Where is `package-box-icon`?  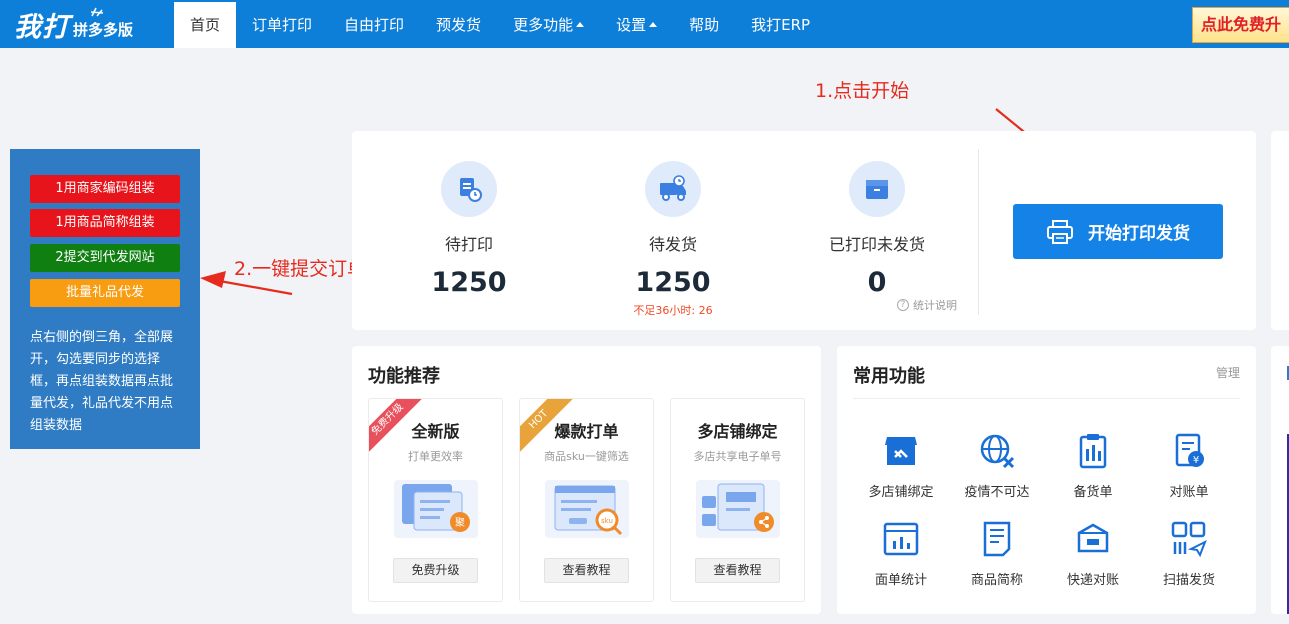
package-box-icon is located at coordinates (877, 189).